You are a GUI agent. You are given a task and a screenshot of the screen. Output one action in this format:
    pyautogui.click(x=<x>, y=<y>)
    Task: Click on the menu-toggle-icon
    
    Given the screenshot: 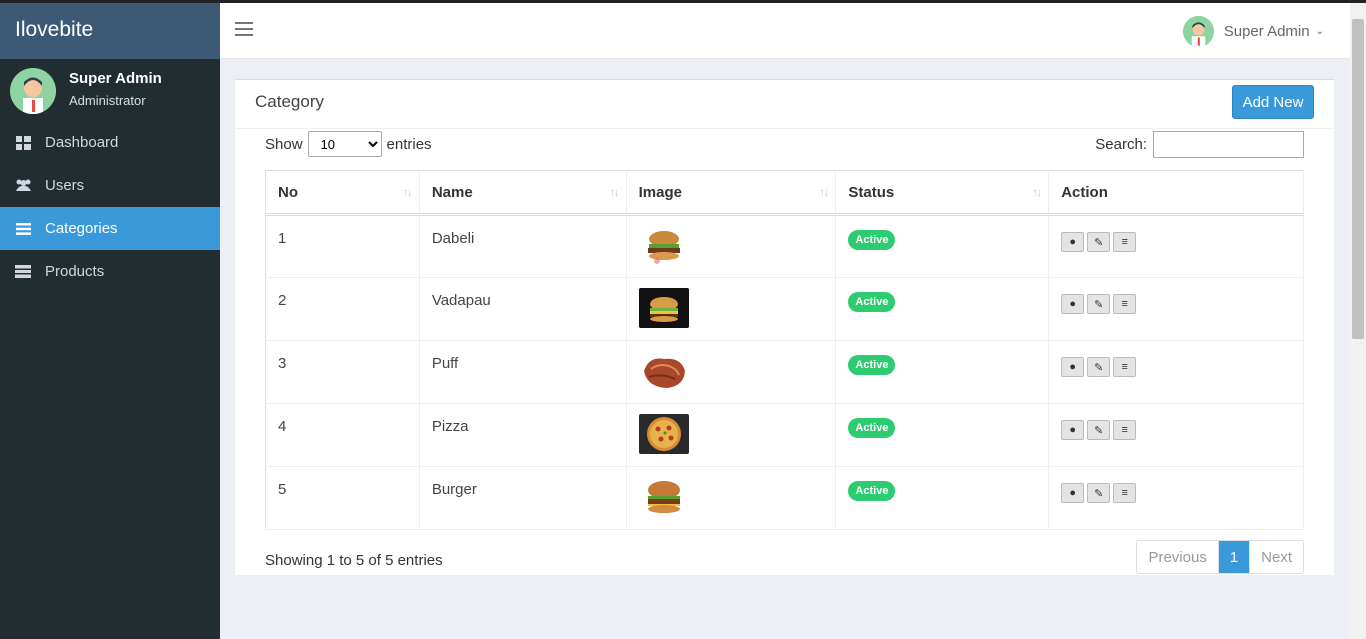 What is the action you would take?
    pyautogui.click(x=244, y=30)
    